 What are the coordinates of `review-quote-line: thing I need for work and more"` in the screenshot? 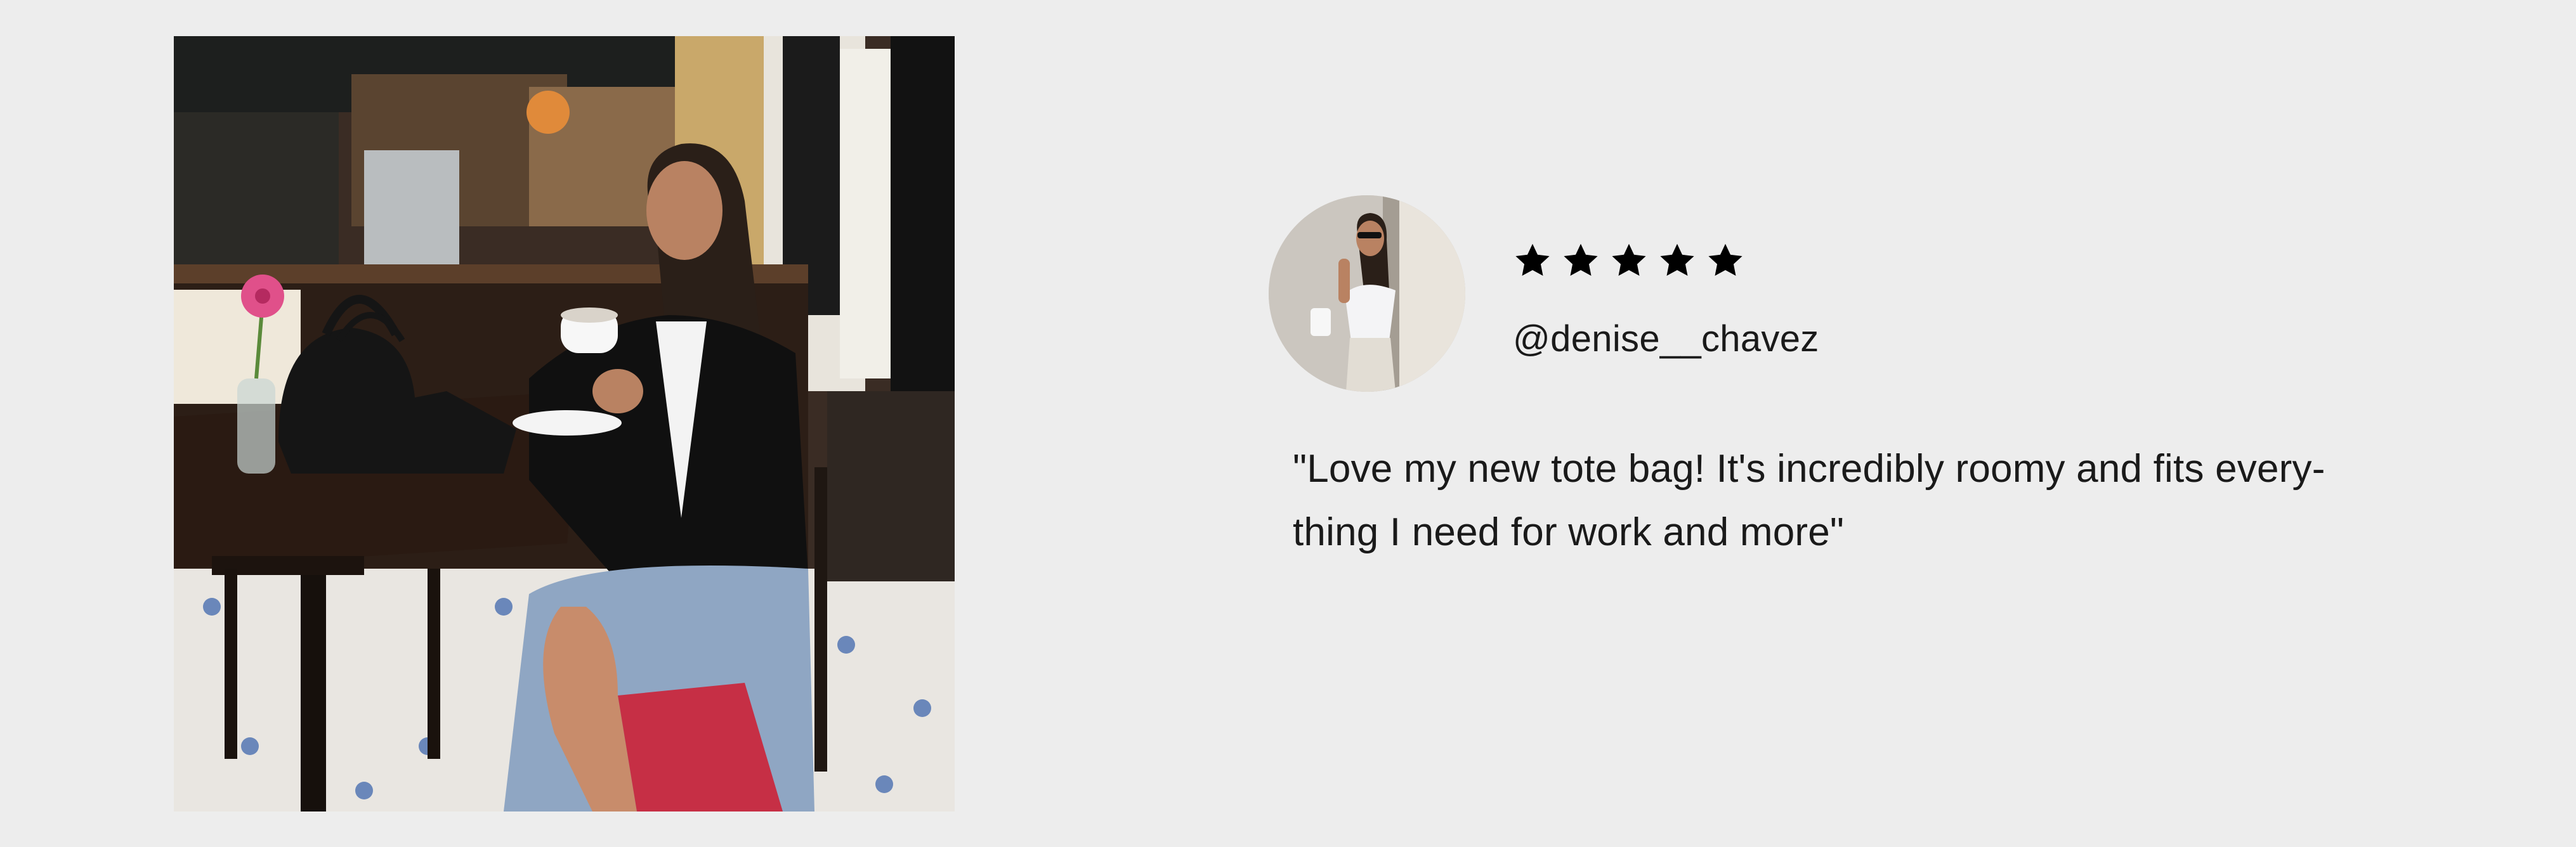 It's located at (1569, 532).